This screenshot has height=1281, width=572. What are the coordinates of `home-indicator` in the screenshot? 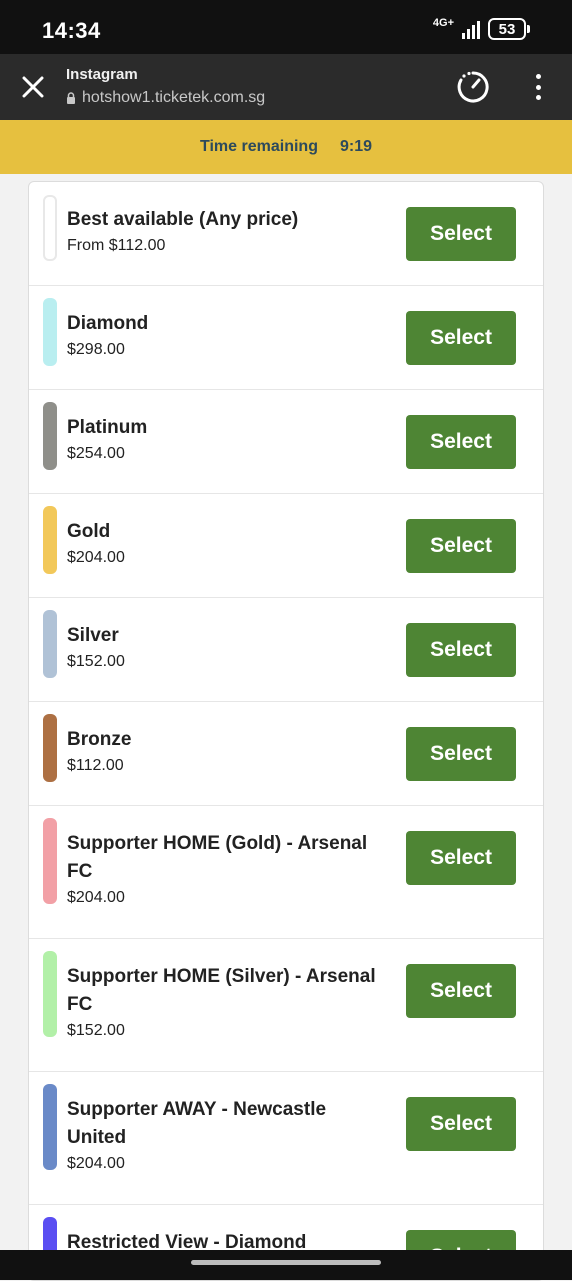 It's located at (286, 1262).